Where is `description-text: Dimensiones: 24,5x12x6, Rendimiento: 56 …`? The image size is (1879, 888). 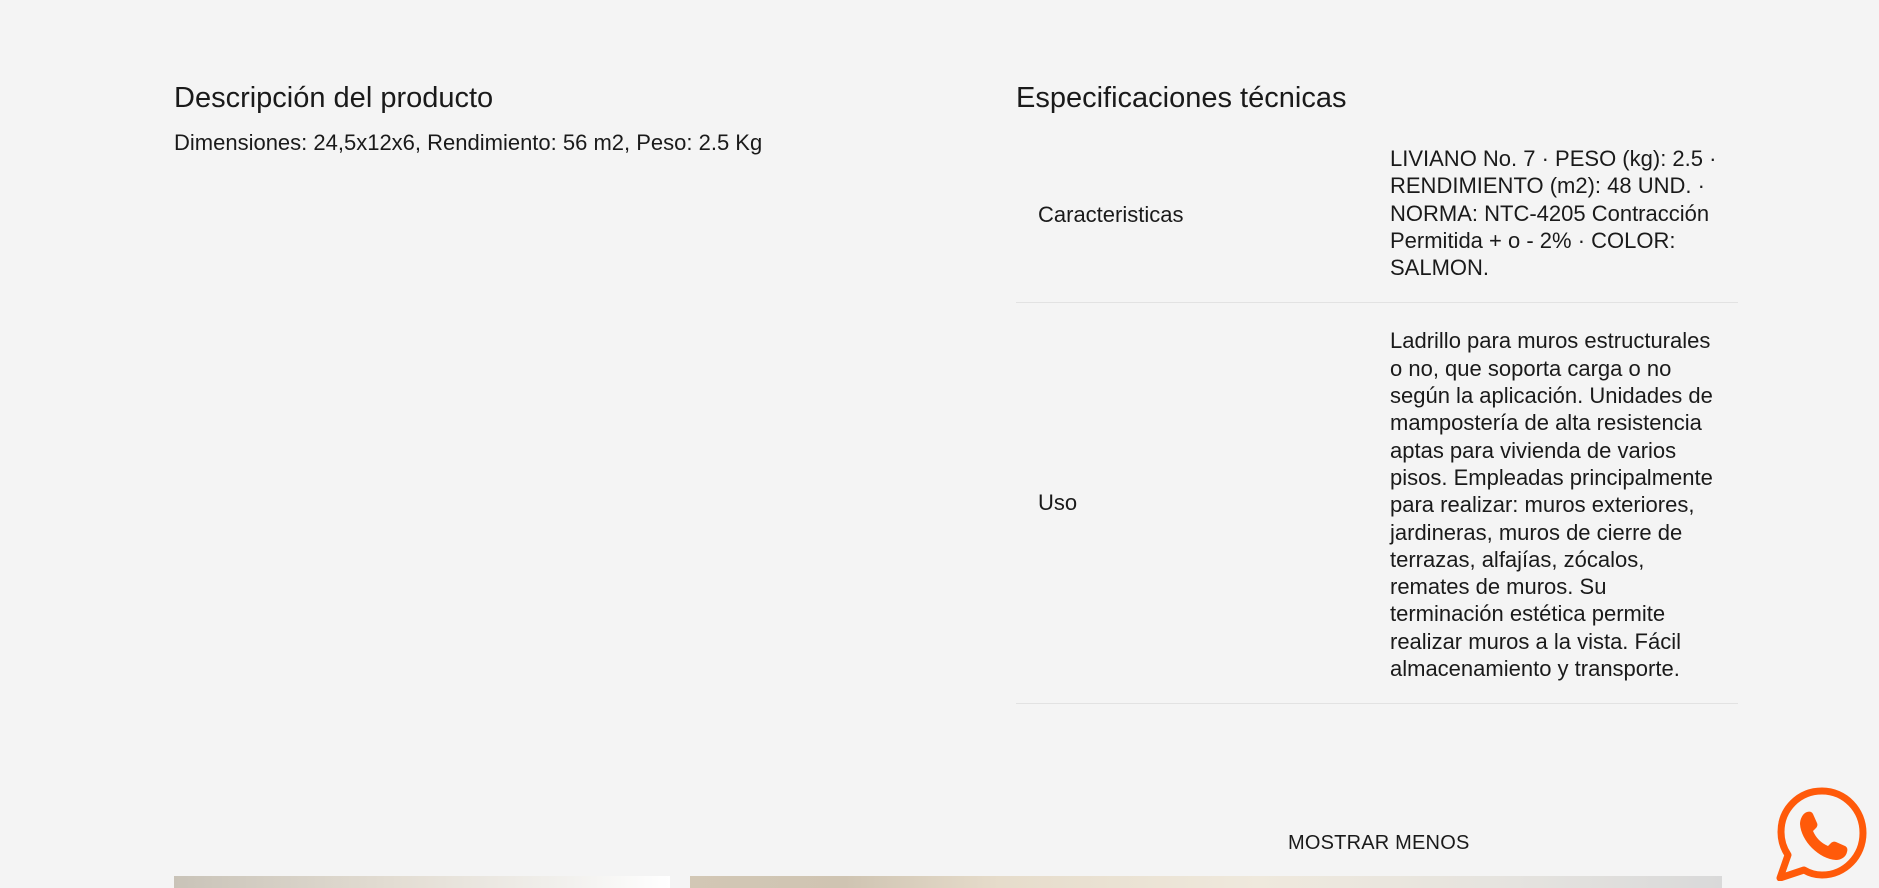 description-text: Dimensiones: 24,5x12x6, Rendimiento: 56 … is located at coordinates (468, 142).